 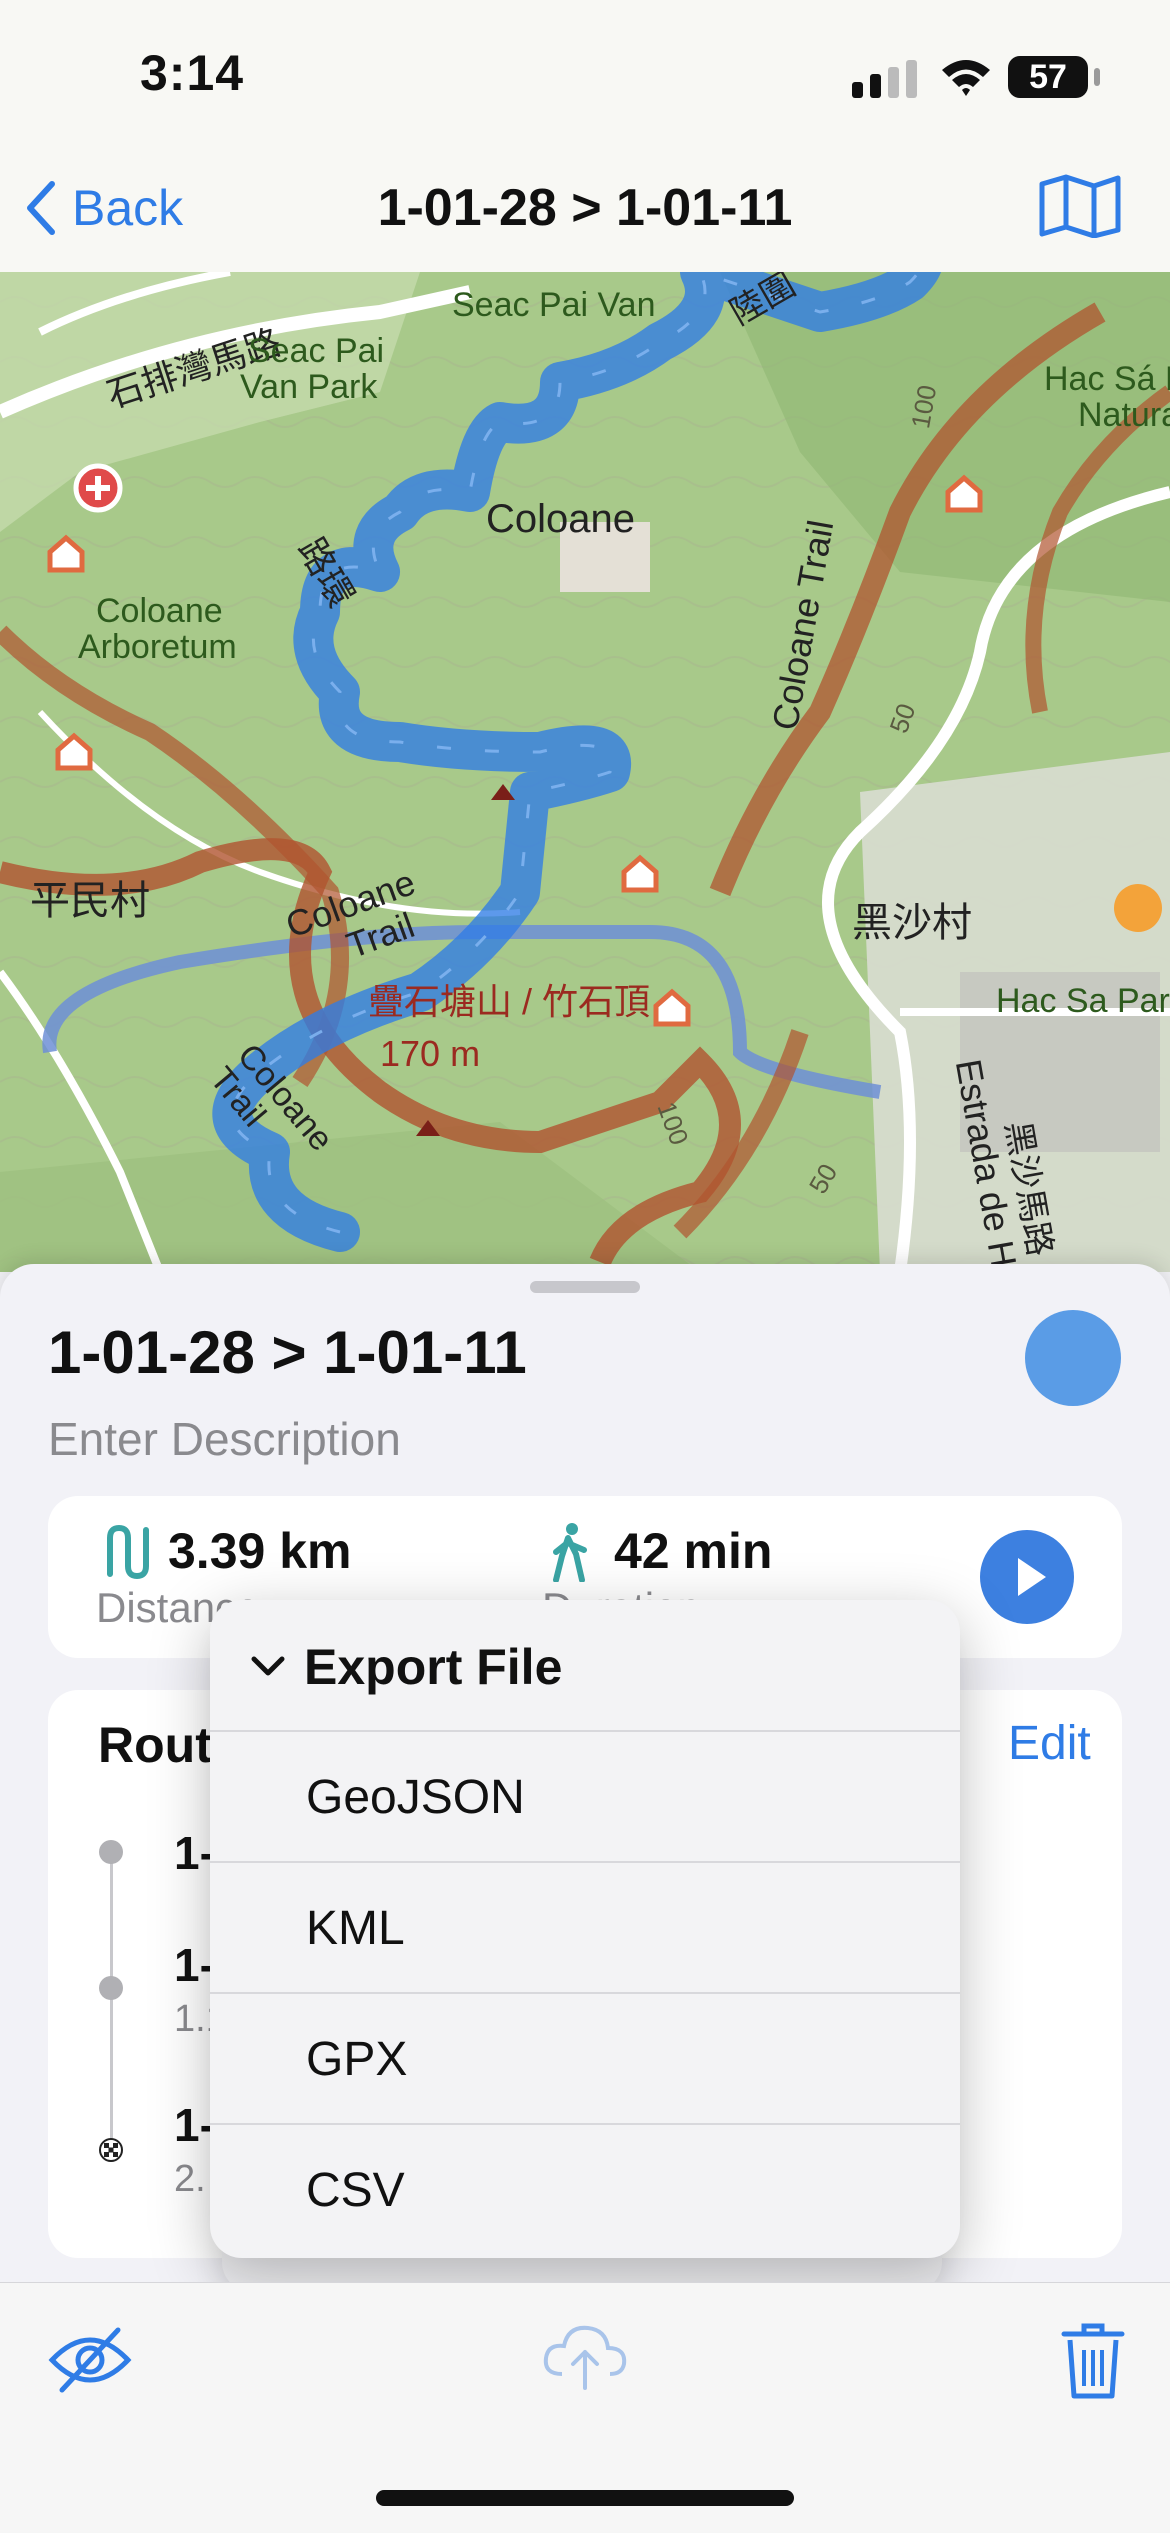 I want to click on distance-value: 3.39 km, so click(x=260, y=1551).